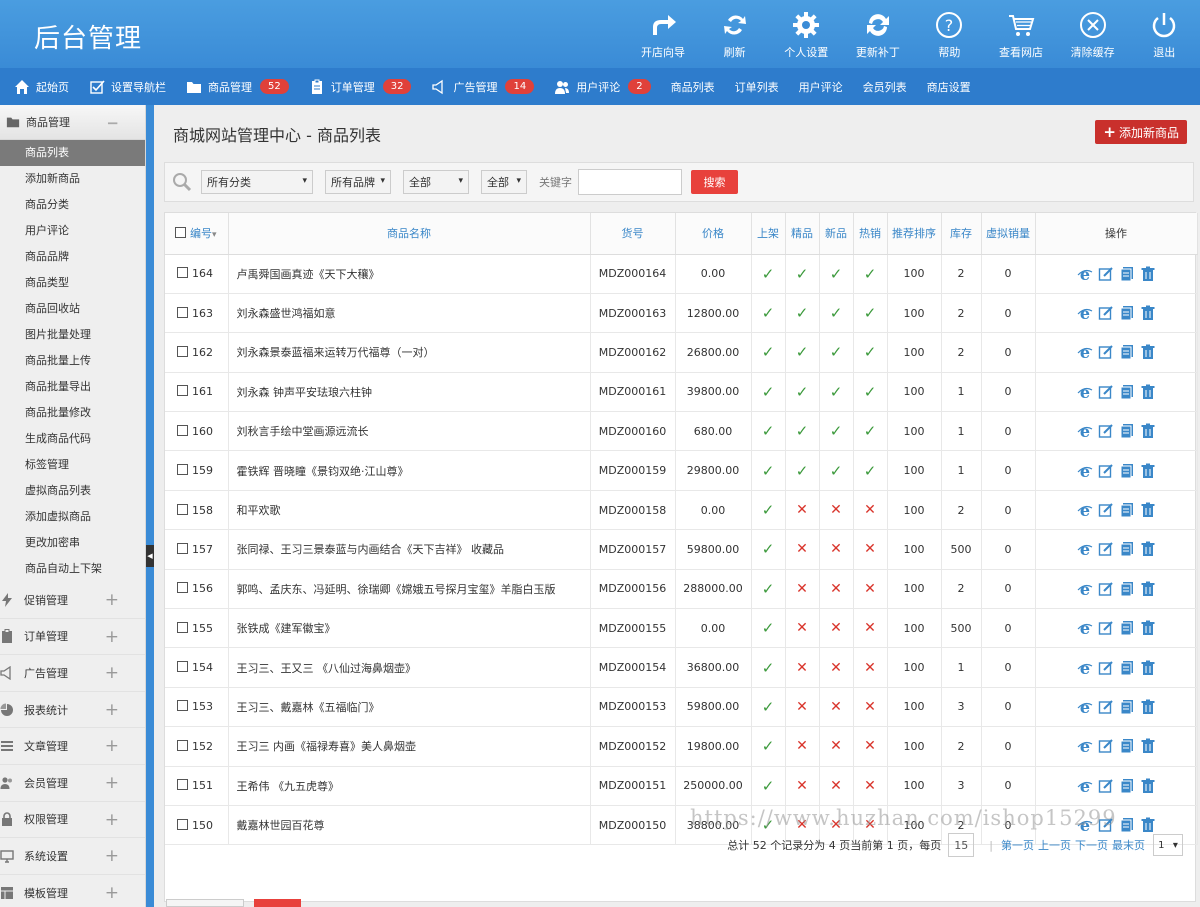 Image resolution: width=1200 pixels, height=907 pixels. What do you see at coordinates (72, 746) in the screenshot?
I see `sidebar-group: 文章管理 +` at bounding box center [72, 746].